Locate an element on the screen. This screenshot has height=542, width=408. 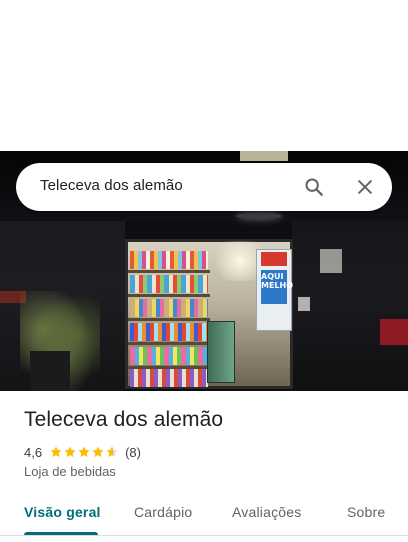
search-bar: Teleceva dos alemão is located at coordinates (204, 187).